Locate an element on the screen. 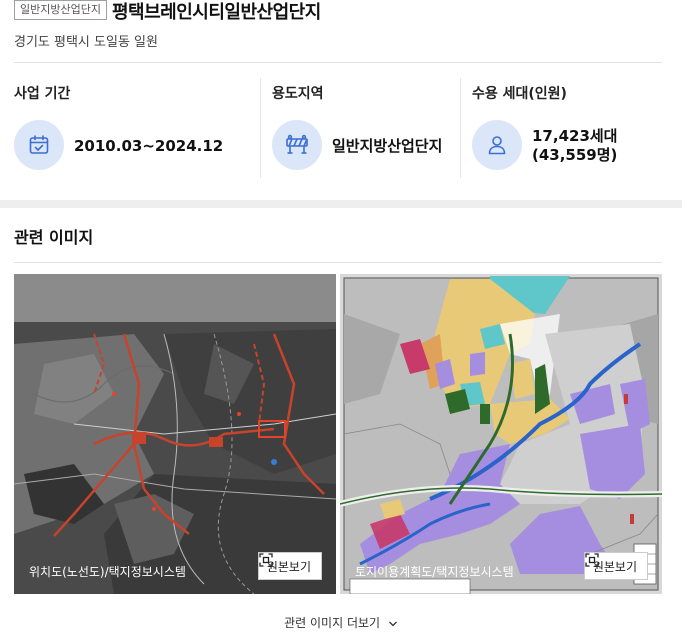 This screenshot has width=682, height=636. stat-households: 수용 세대(인원) 17,423세대 (43,559명) is located at coordinates (567, 135).